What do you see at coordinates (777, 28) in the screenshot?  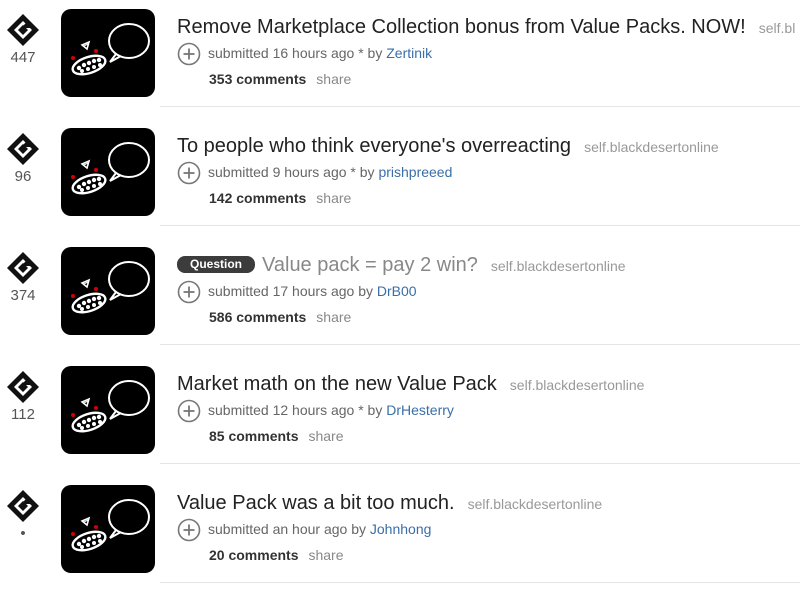 I see `post-domain: self.bl` at bounding box center [777, 28].